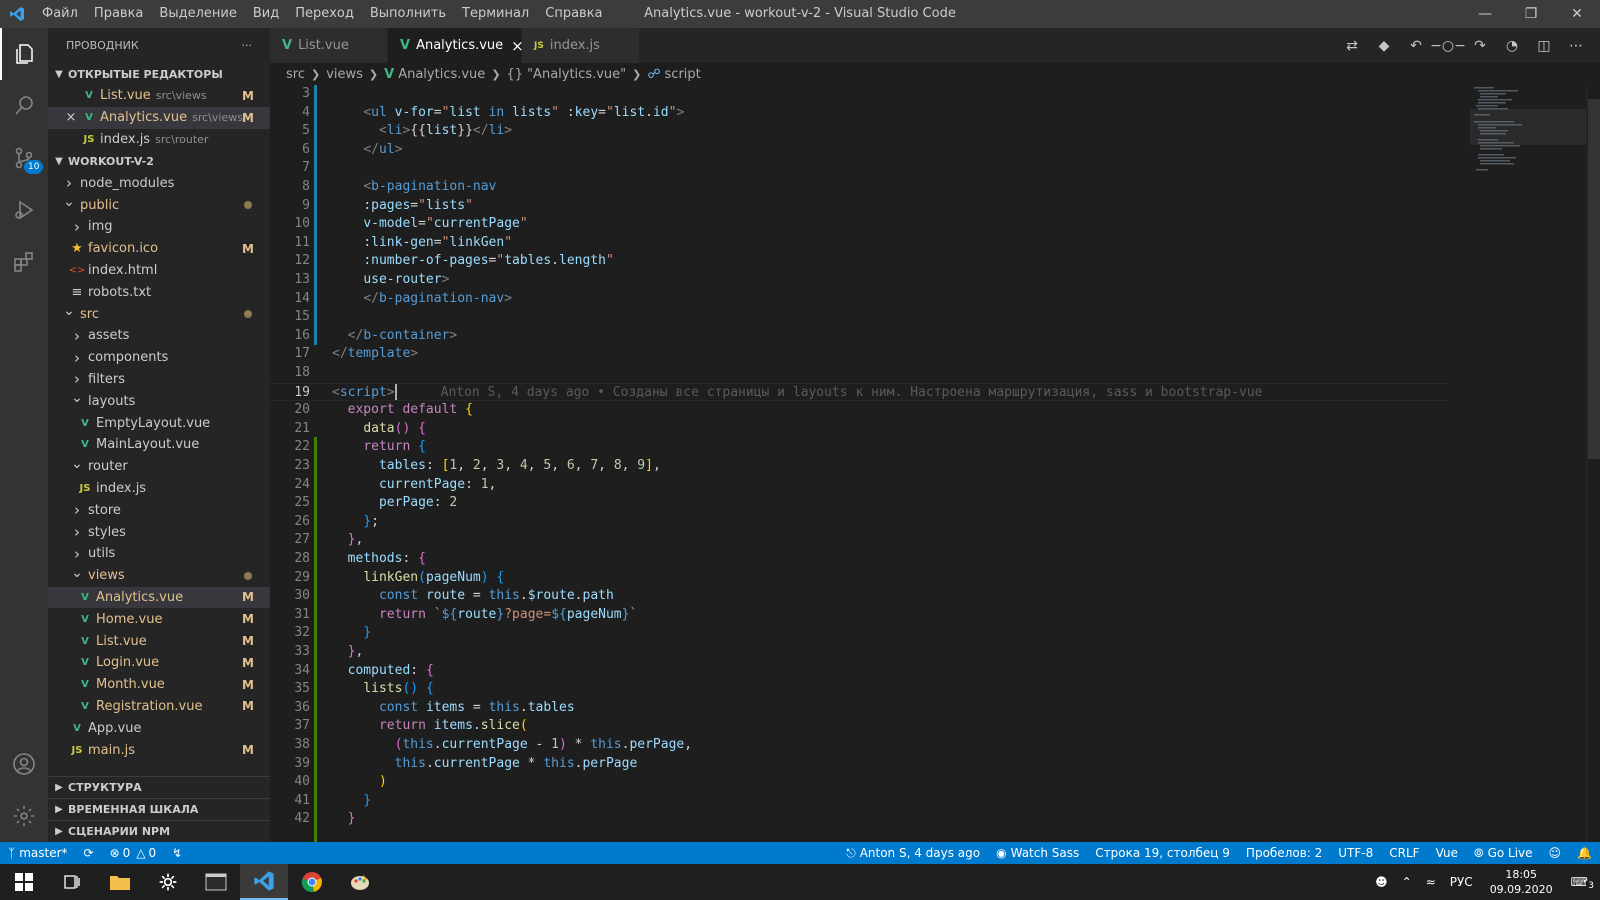  Describe the element at coordinates (1485, 14) in the screenshot. I see `minimize-icon: —` at that location.